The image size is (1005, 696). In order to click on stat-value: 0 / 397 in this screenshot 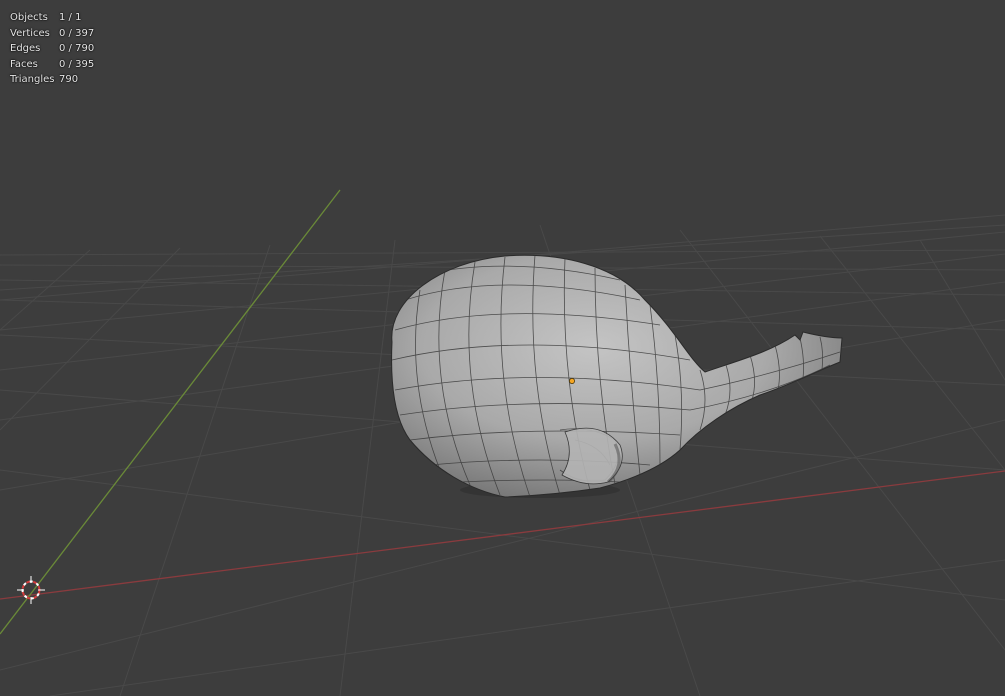, I will do `click(77, 33)`.